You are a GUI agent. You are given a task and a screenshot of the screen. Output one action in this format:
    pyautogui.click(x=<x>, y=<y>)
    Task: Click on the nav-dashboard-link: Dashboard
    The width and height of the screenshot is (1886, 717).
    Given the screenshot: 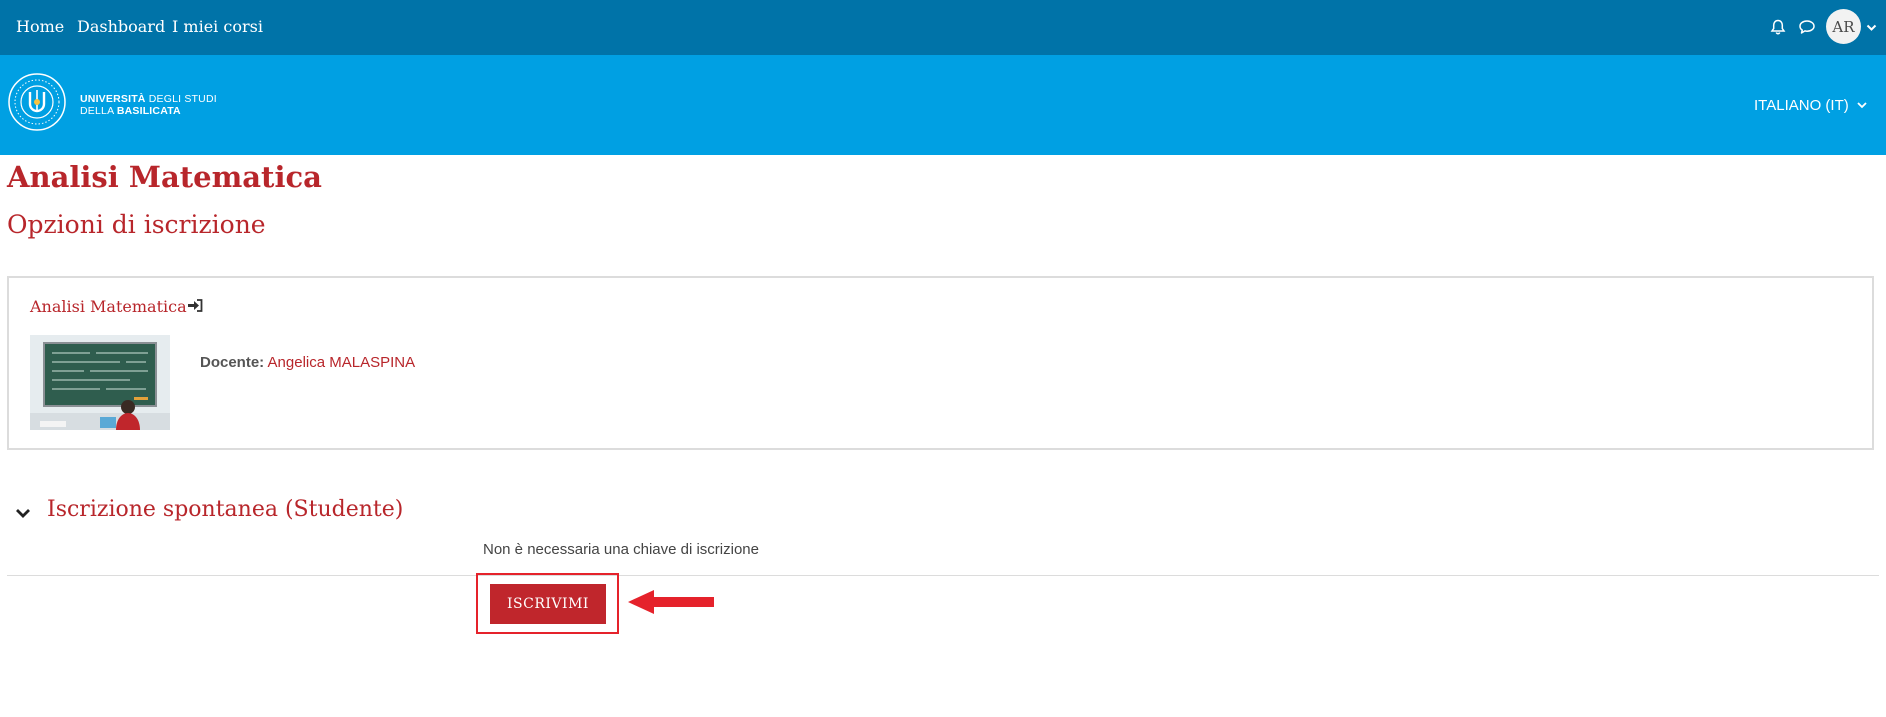 What is the action you would take?
    pyautogui.click(x=121, y=26)
    